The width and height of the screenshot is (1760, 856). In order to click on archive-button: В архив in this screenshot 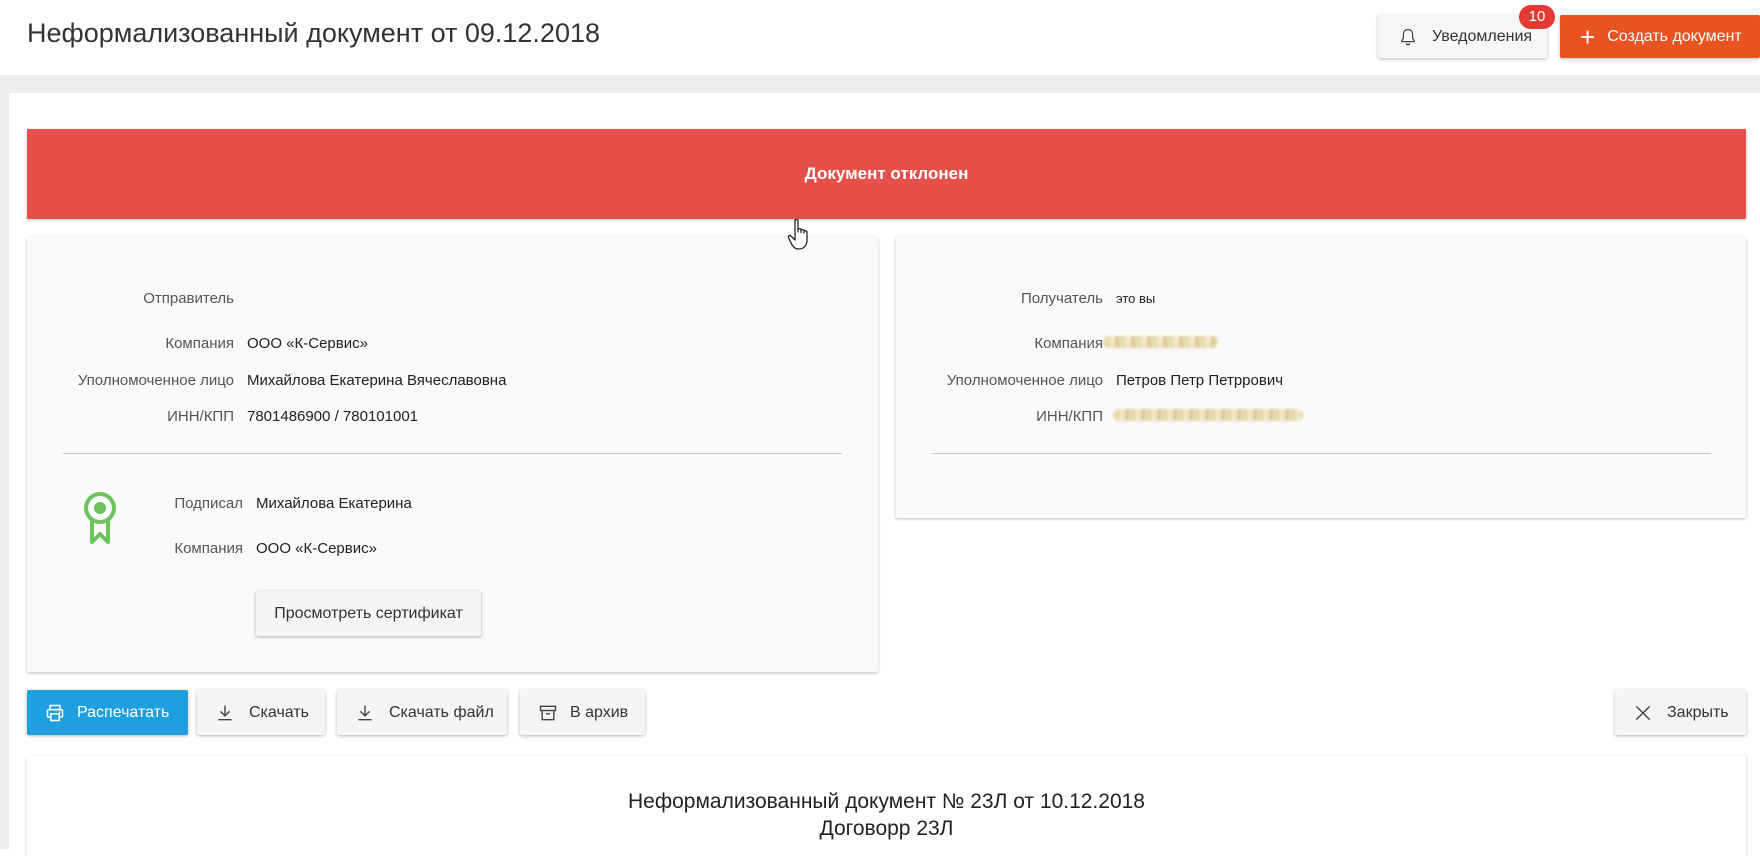, I will do `click(582, 712)`.